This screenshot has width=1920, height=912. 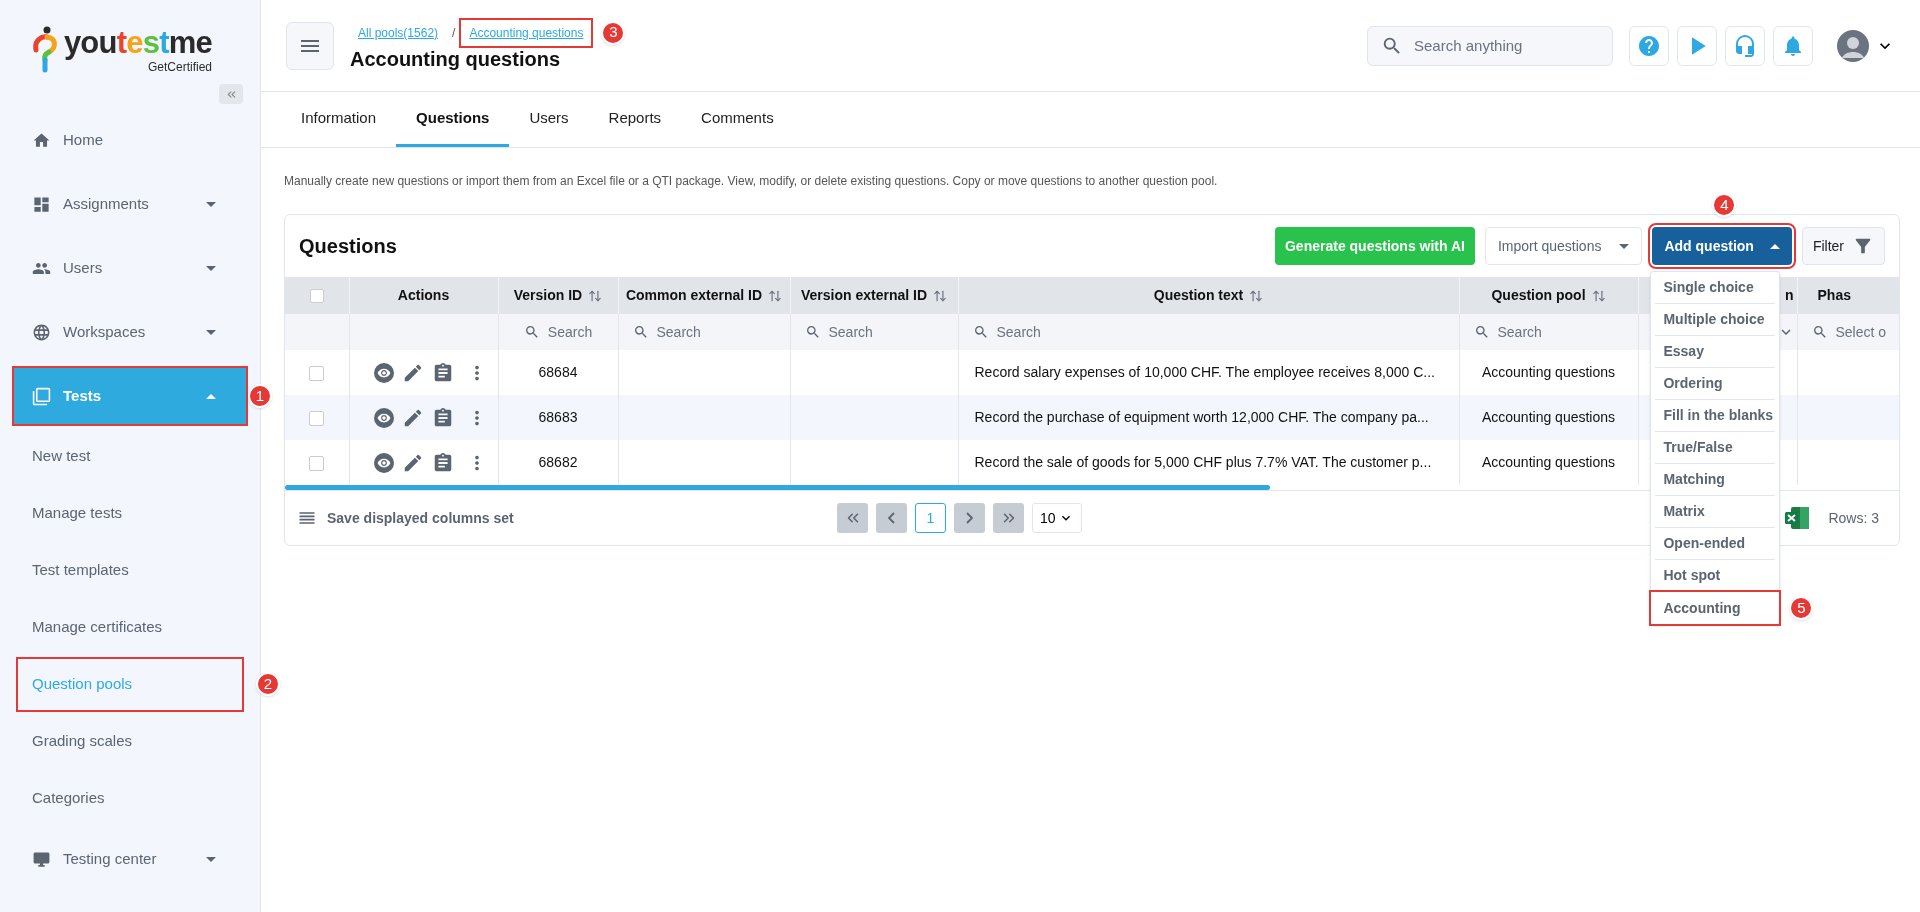 I want to click on column-header: Question pool, so click(x=1538, y=295).